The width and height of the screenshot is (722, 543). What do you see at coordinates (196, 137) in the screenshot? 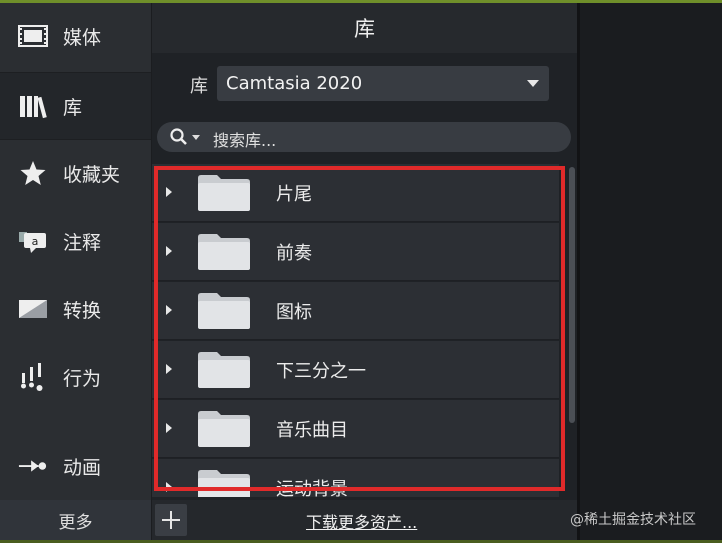
I see `search-options-chevron-icon` at bounding box center [196, 137].